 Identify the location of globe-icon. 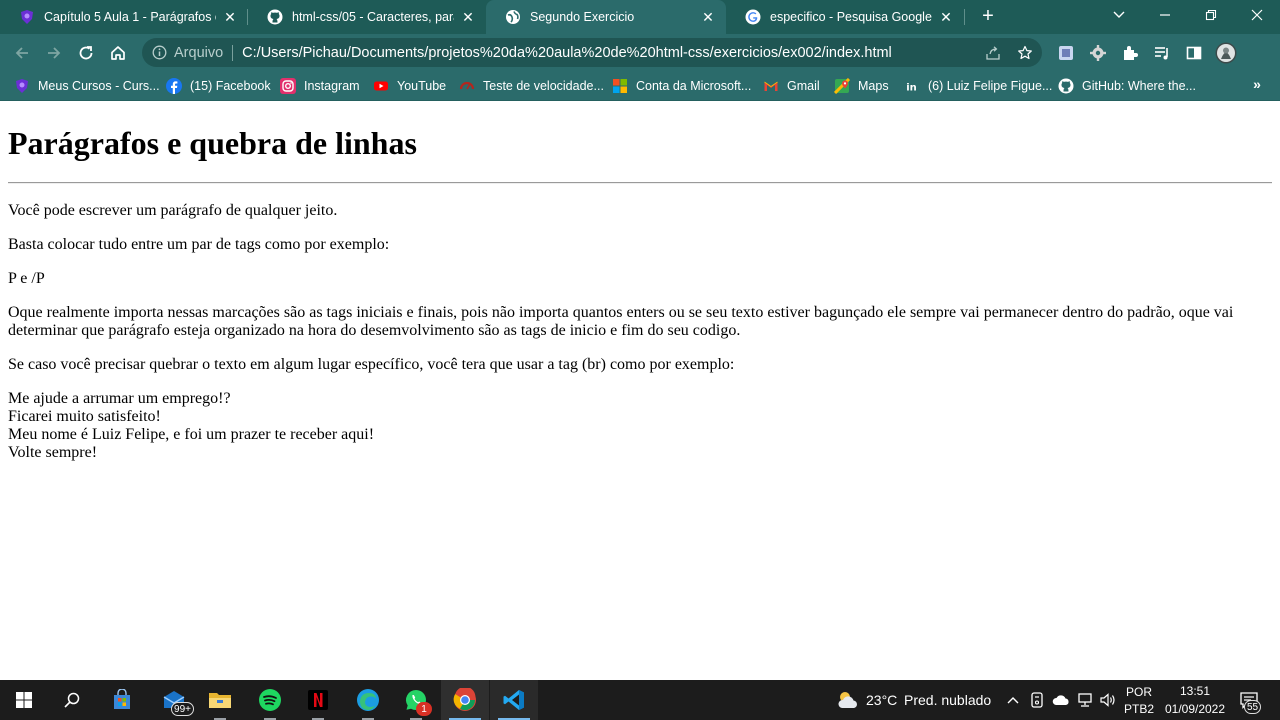
(513, 17).